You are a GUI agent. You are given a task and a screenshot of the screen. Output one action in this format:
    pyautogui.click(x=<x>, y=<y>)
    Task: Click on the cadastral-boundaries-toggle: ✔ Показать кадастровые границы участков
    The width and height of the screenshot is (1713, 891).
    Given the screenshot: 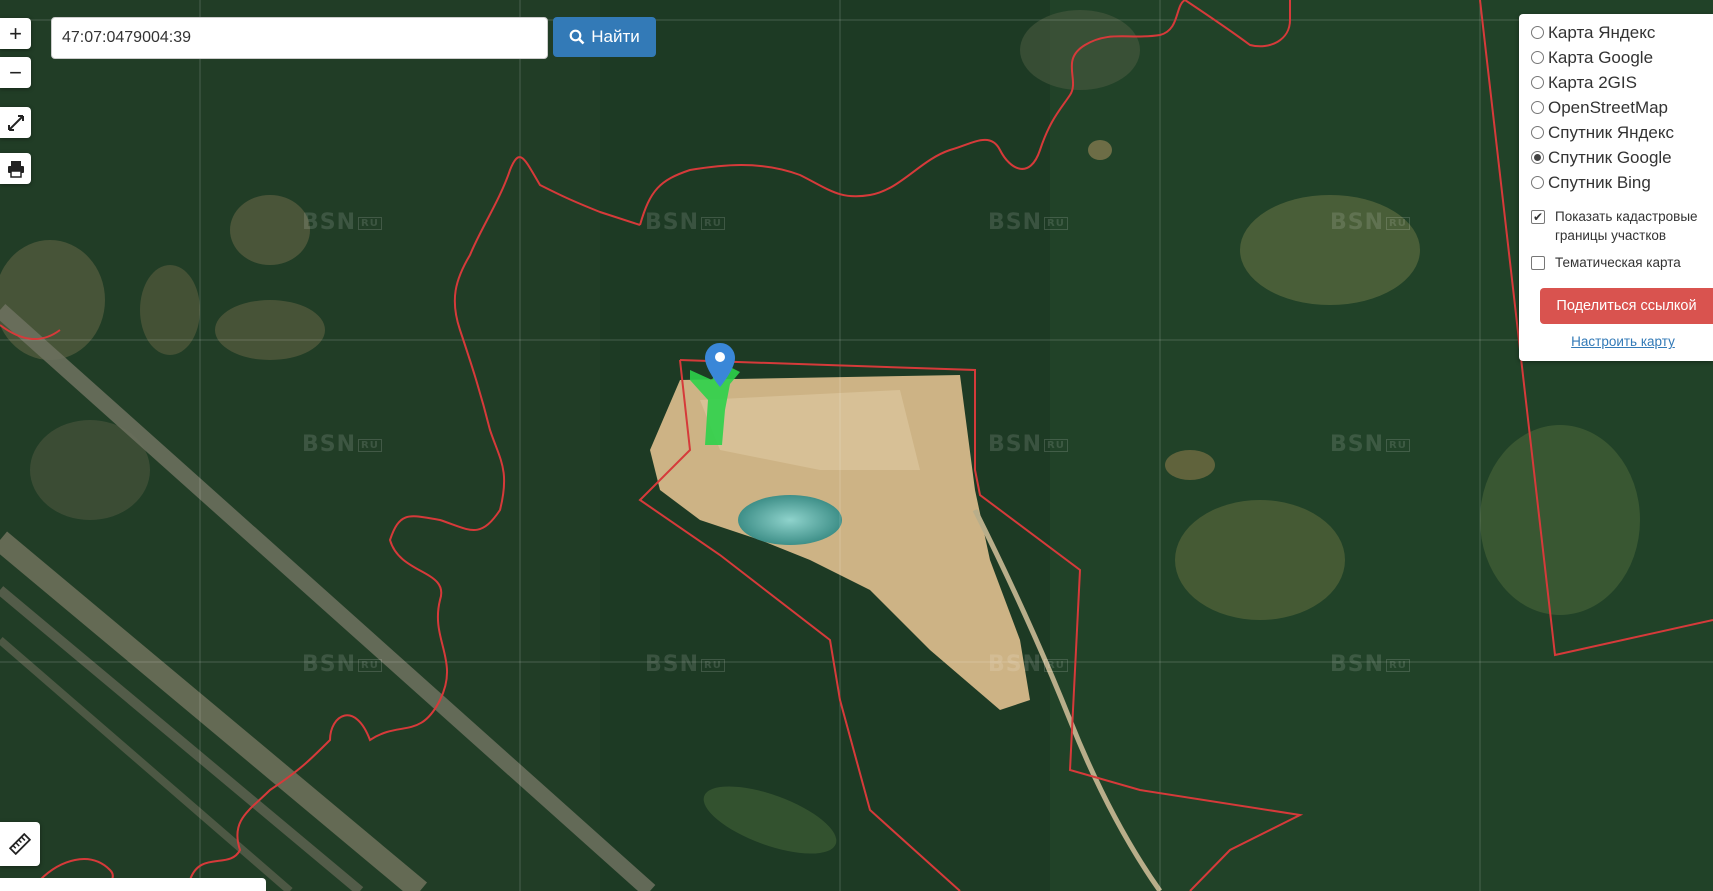 What is the action you would take?
    pyautogui.click(x=1616, y=226)
    